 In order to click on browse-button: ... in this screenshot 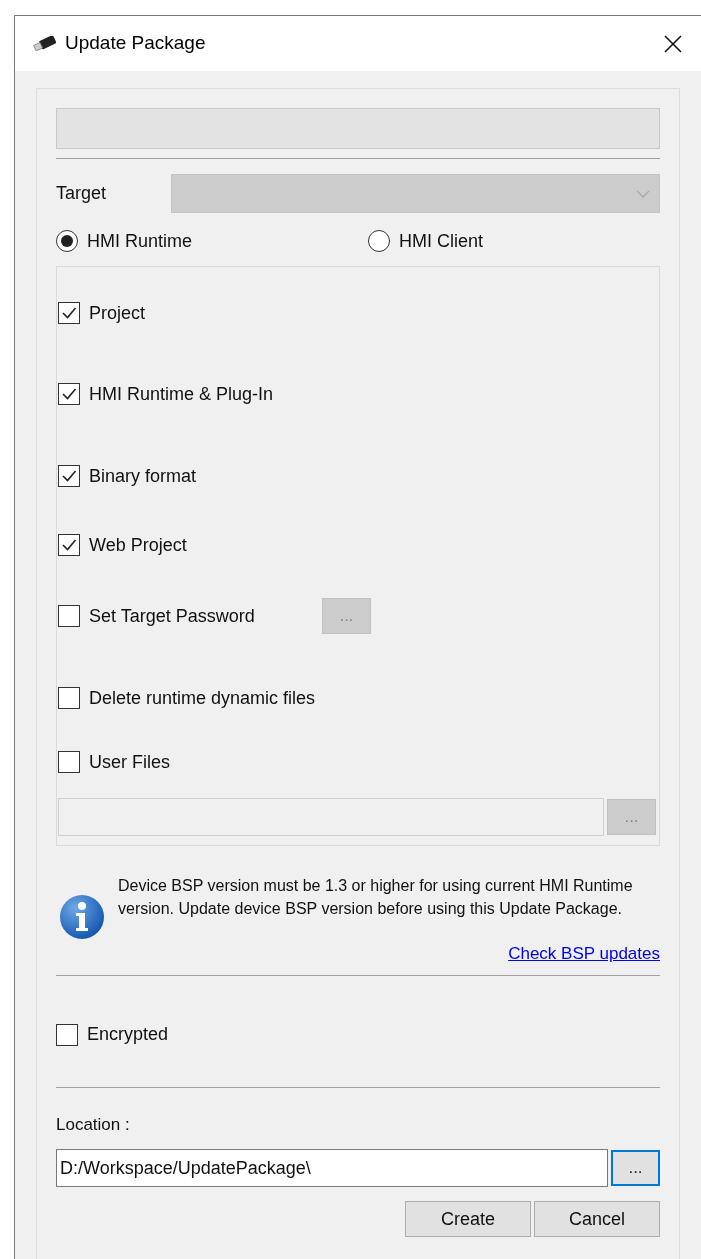, I will do `click(635, 1168)`.